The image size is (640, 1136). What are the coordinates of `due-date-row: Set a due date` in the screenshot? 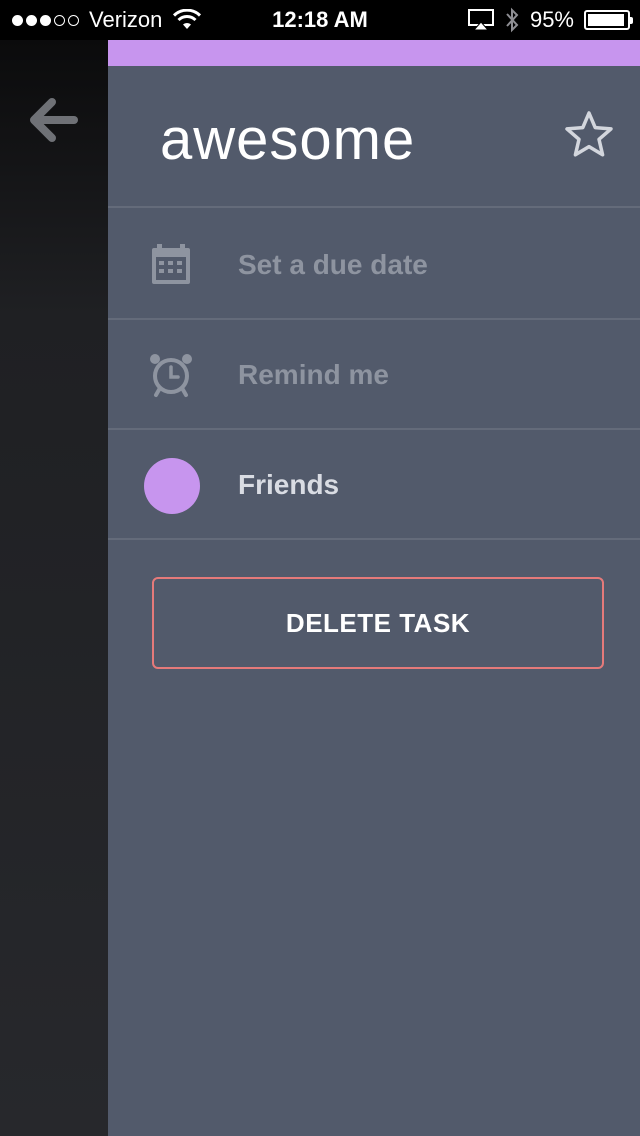 It's located at (374, 265).